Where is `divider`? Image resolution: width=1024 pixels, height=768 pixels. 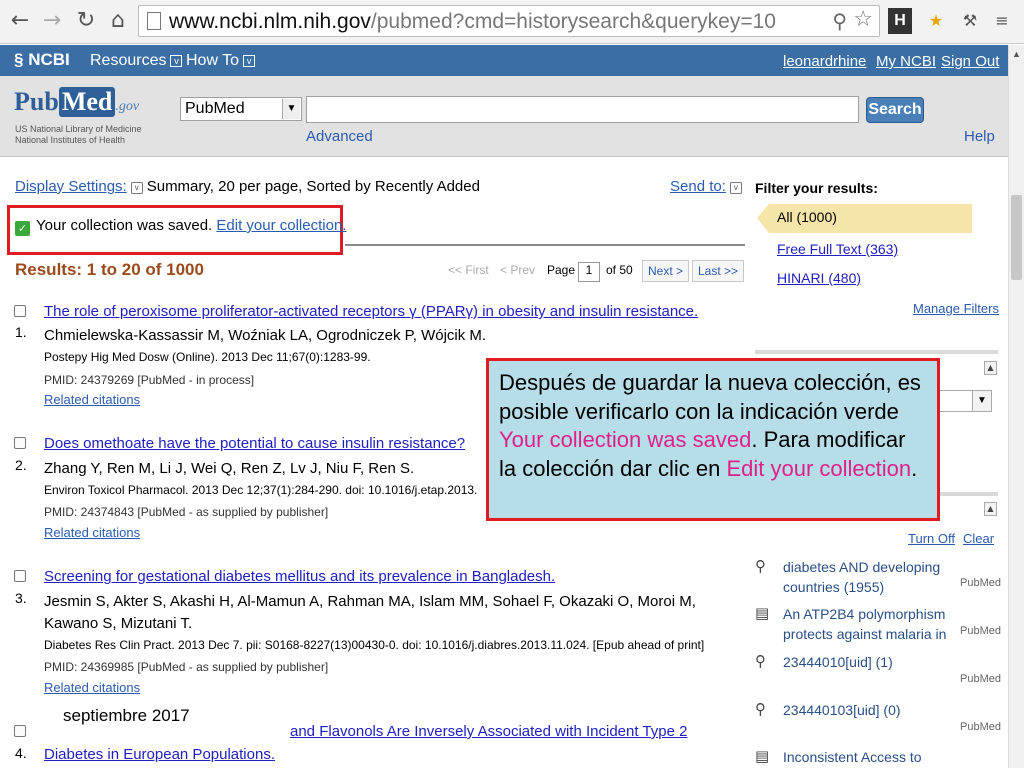
divider is located at coordinates (545, 245).